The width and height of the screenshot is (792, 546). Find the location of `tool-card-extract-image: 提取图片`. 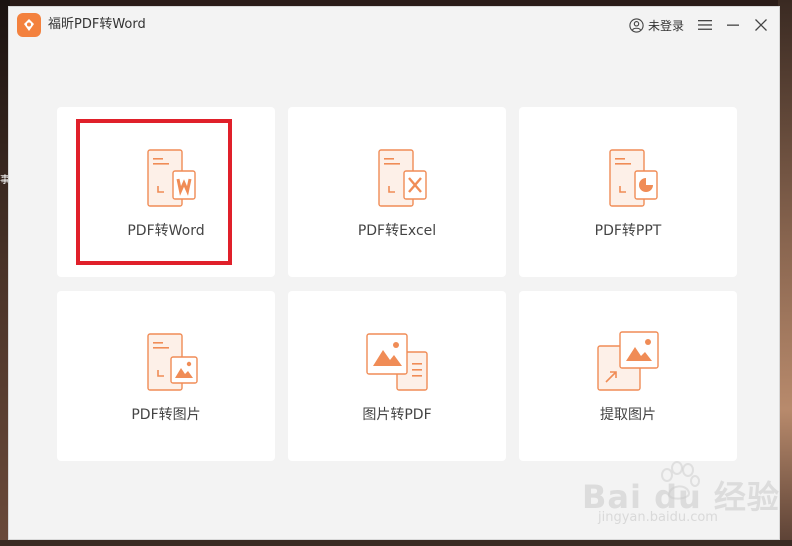

tool-card-extract-image: 提取图片 is located at coordinates (628, 376).